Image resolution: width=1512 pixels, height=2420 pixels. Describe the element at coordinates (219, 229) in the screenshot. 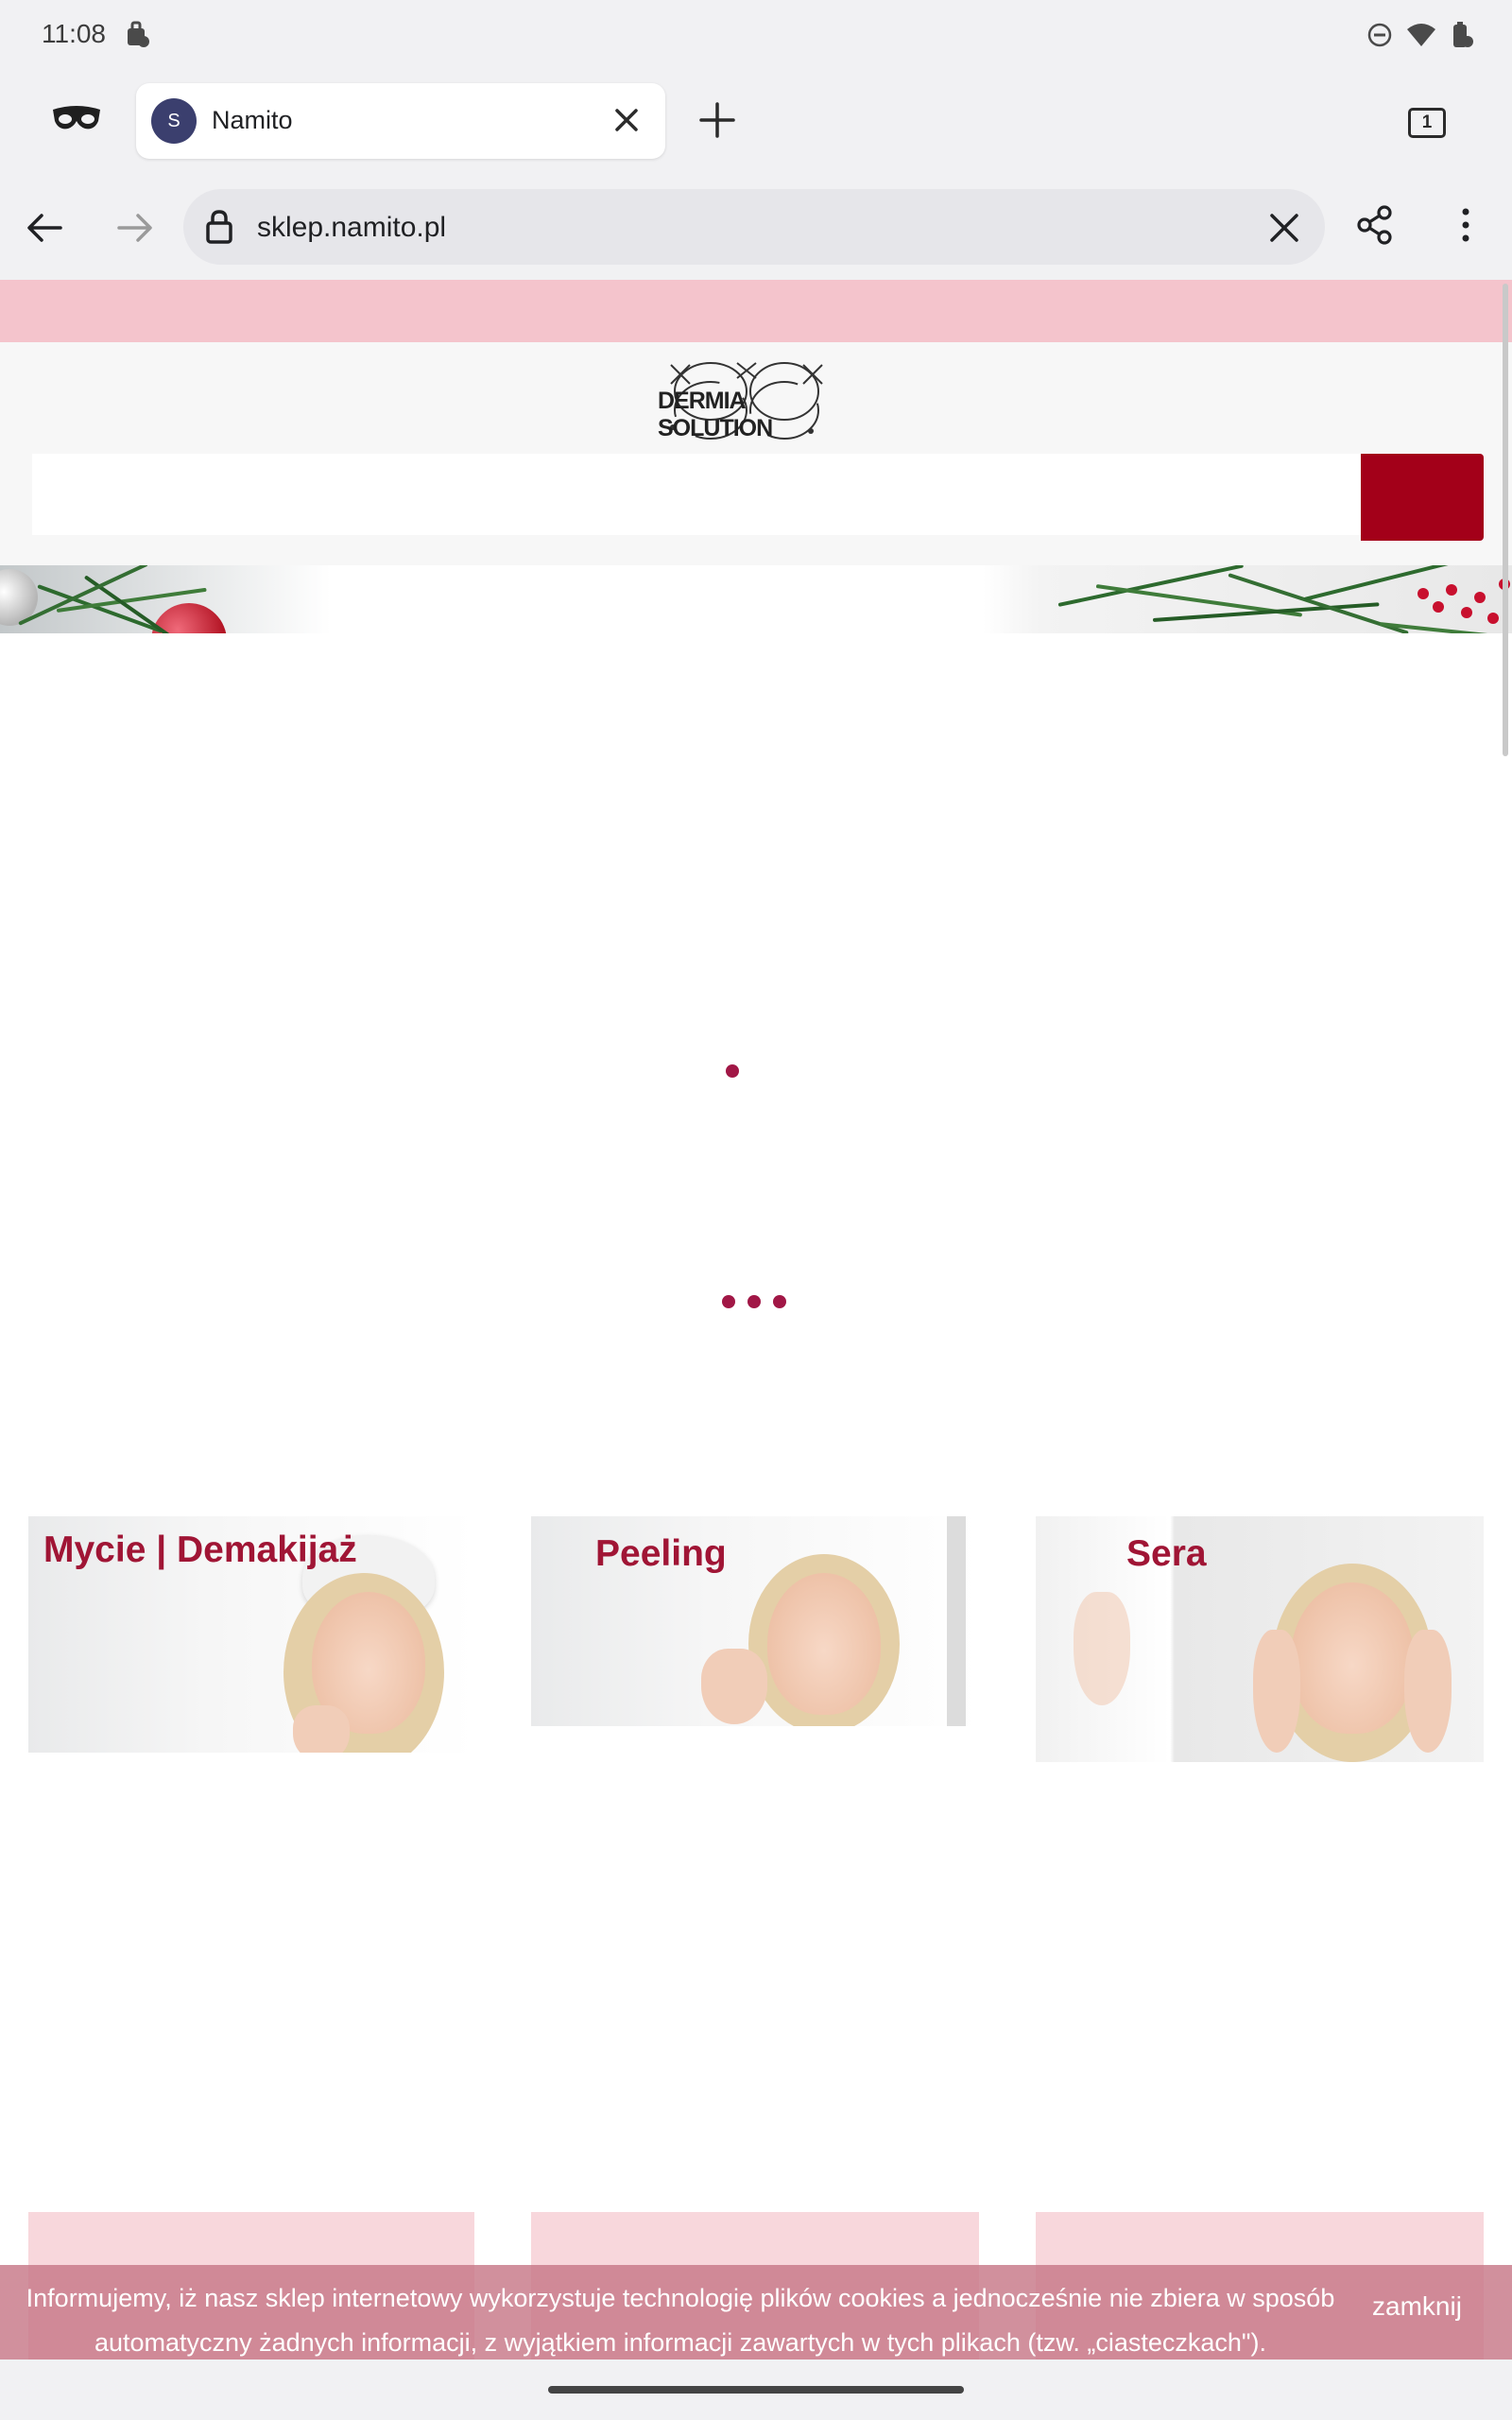

I see `lock-icon` at that location.